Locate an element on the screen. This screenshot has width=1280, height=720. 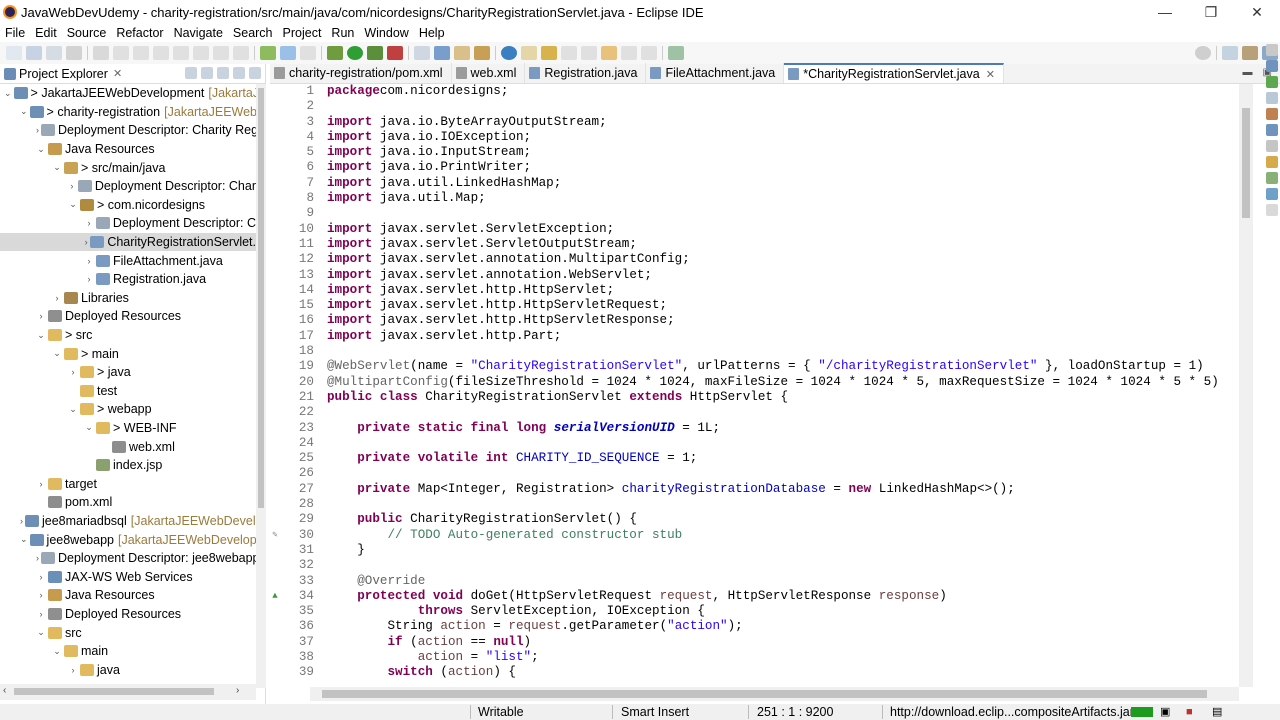
tree-item: › target is located at coordinates (128, 483).